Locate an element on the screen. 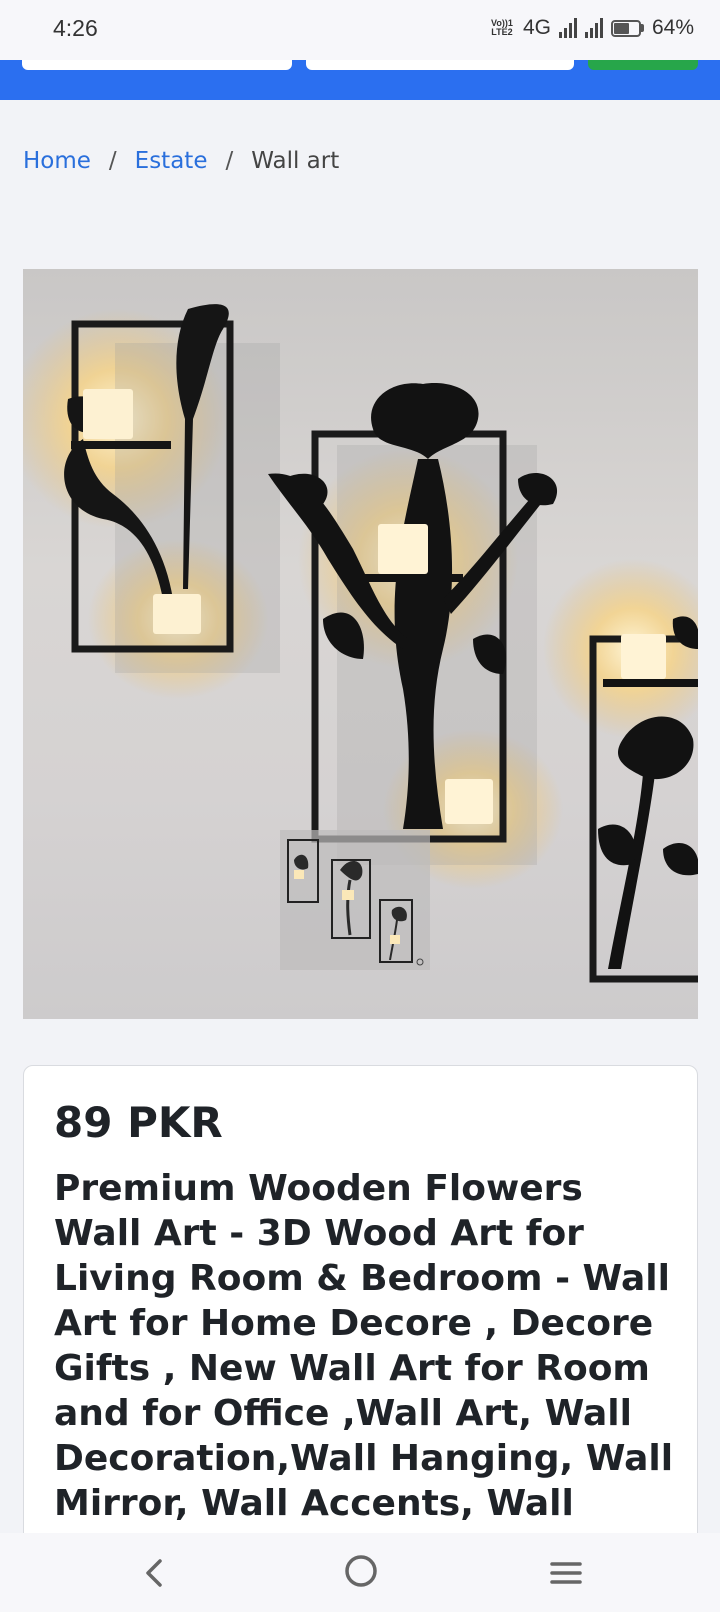  system-nav-bar is located at coordinates (360, 1572).